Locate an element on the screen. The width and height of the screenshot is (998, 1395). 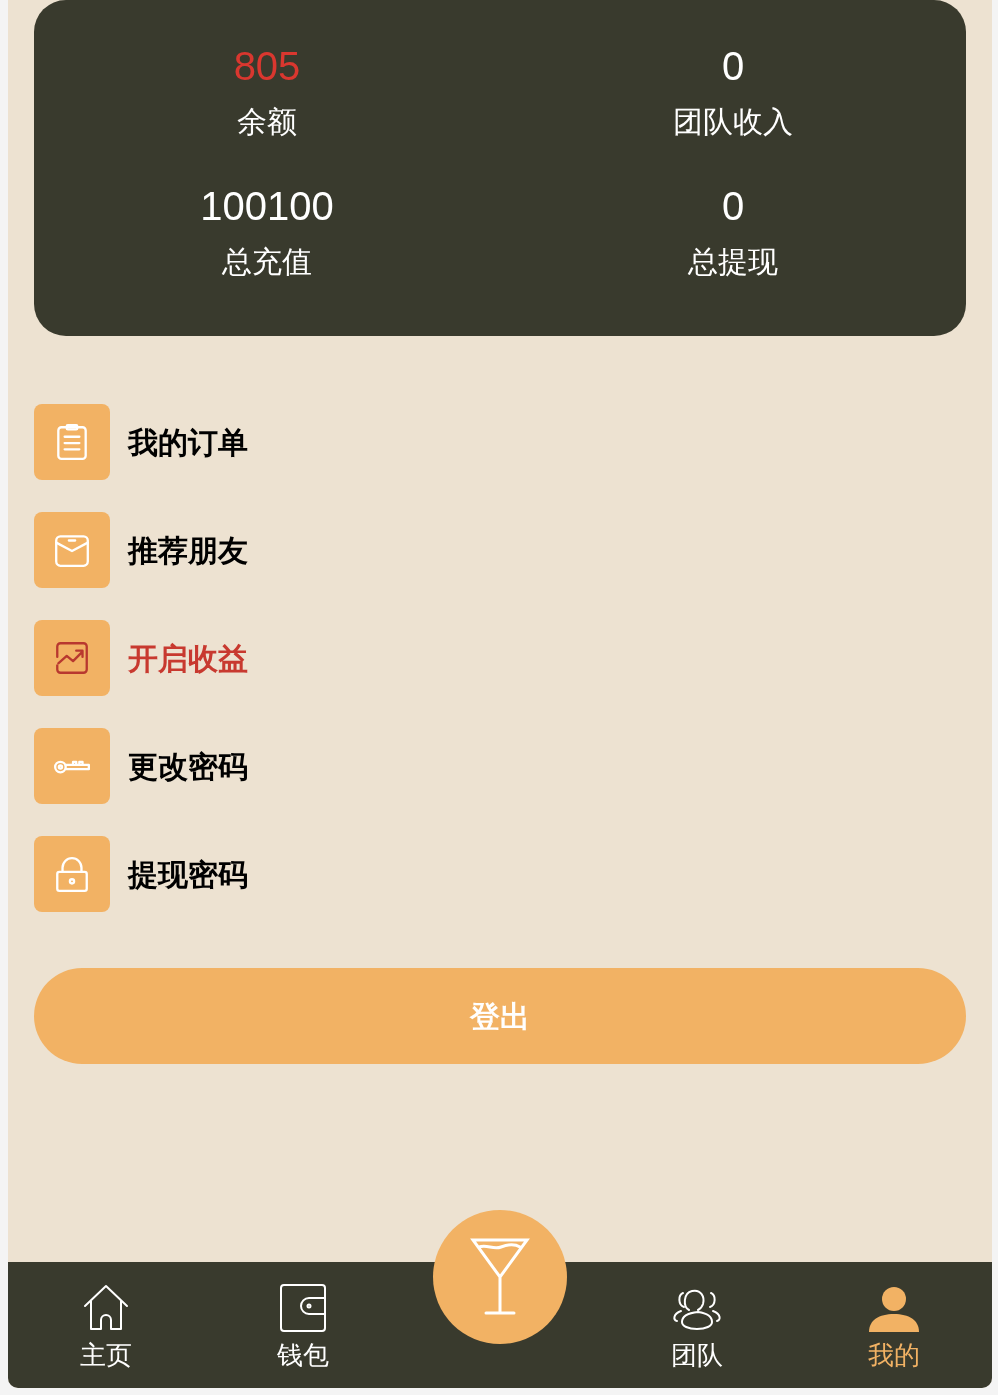
menu-item: 提现密码 is located at coordinates (500, 874).